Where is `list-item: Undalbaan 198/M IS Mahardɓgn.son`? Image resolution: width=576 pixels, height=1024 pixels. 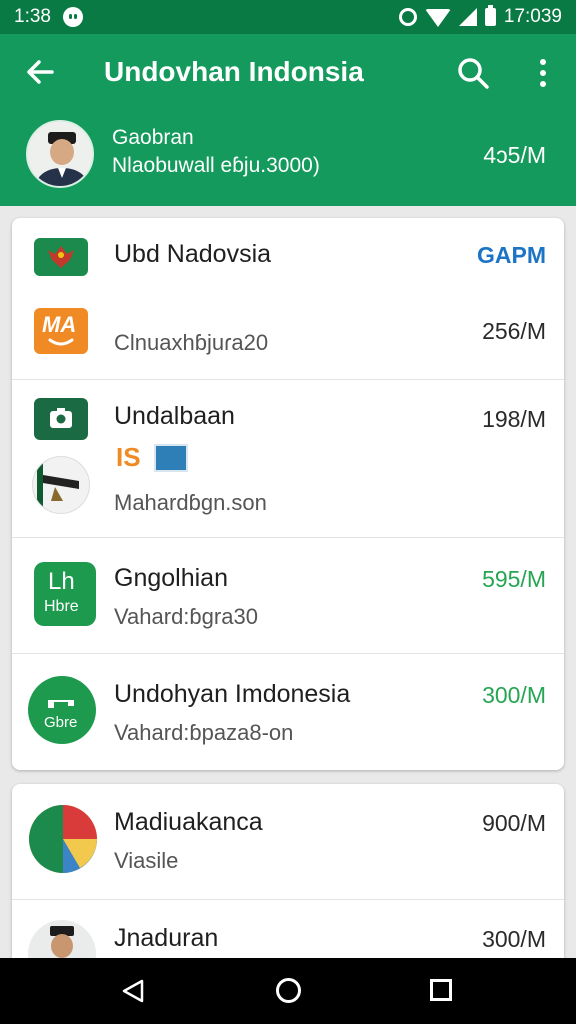 list-item: Undalbaan 198/M IS Mahardɓgn.son is located at coordinates (288, 459).